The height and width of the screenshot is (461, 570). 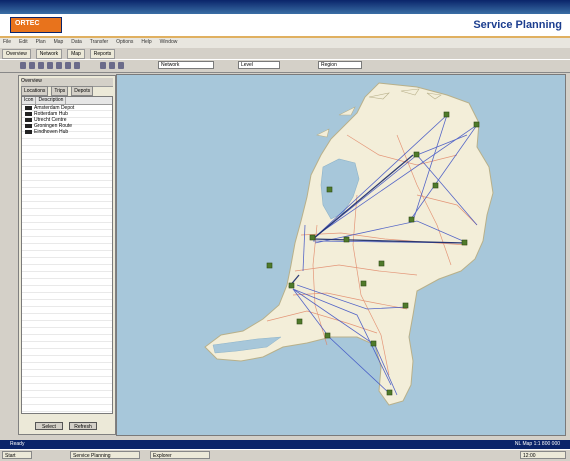 What do you see at coordinates (76, 54) in the screenshot?
I see `tab-map: Map` at bounding box center [76, 54].